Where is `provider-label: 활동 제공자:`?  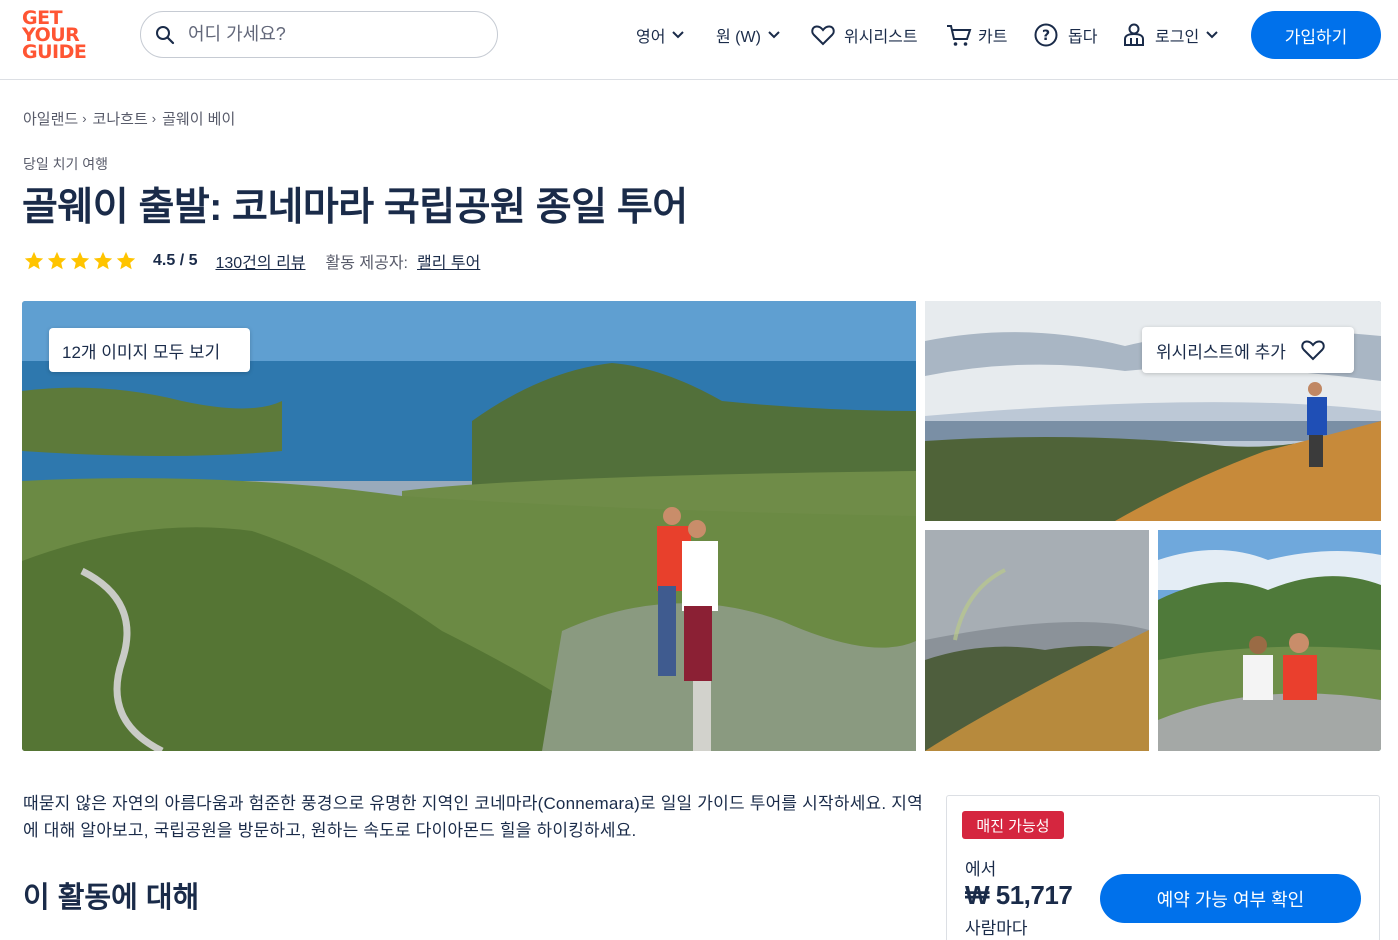 provider-label: 활동 제공자: is located at coordinates (367, 263).